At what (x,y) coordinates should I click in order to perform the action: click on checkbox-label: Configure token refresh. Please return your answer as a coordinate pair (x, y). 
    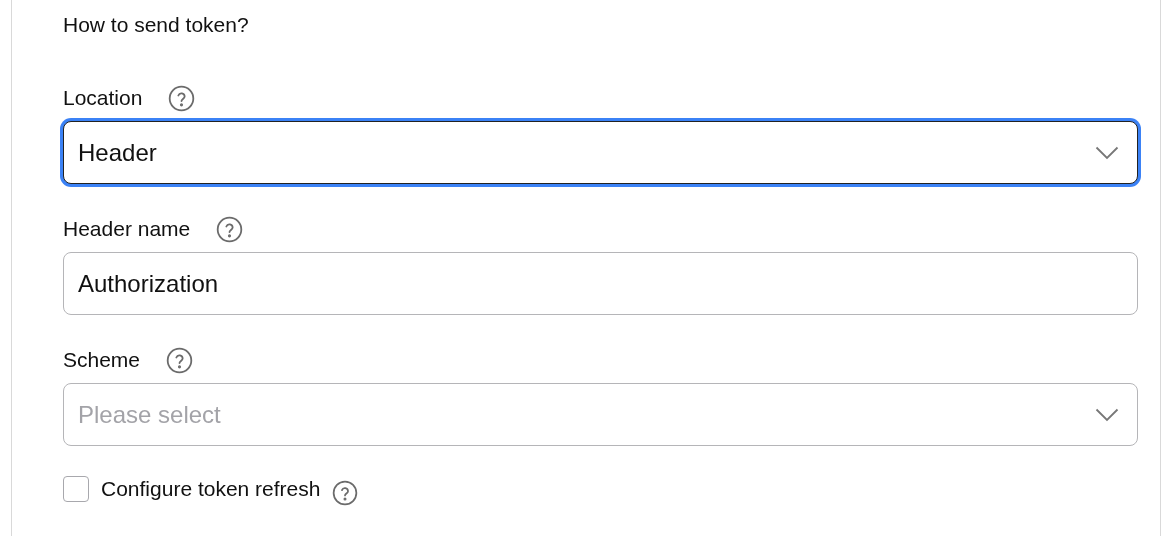
    Looking at the image, I should click on (211, 489).